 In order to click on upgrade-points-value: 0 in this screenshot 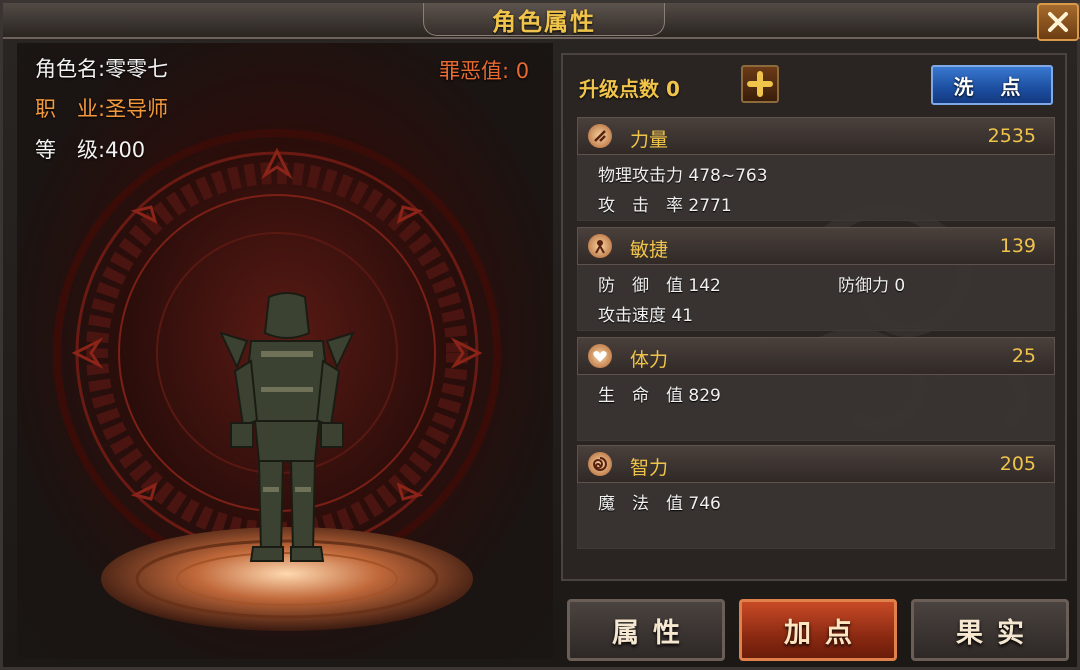, I will do `click(672, 89)`.